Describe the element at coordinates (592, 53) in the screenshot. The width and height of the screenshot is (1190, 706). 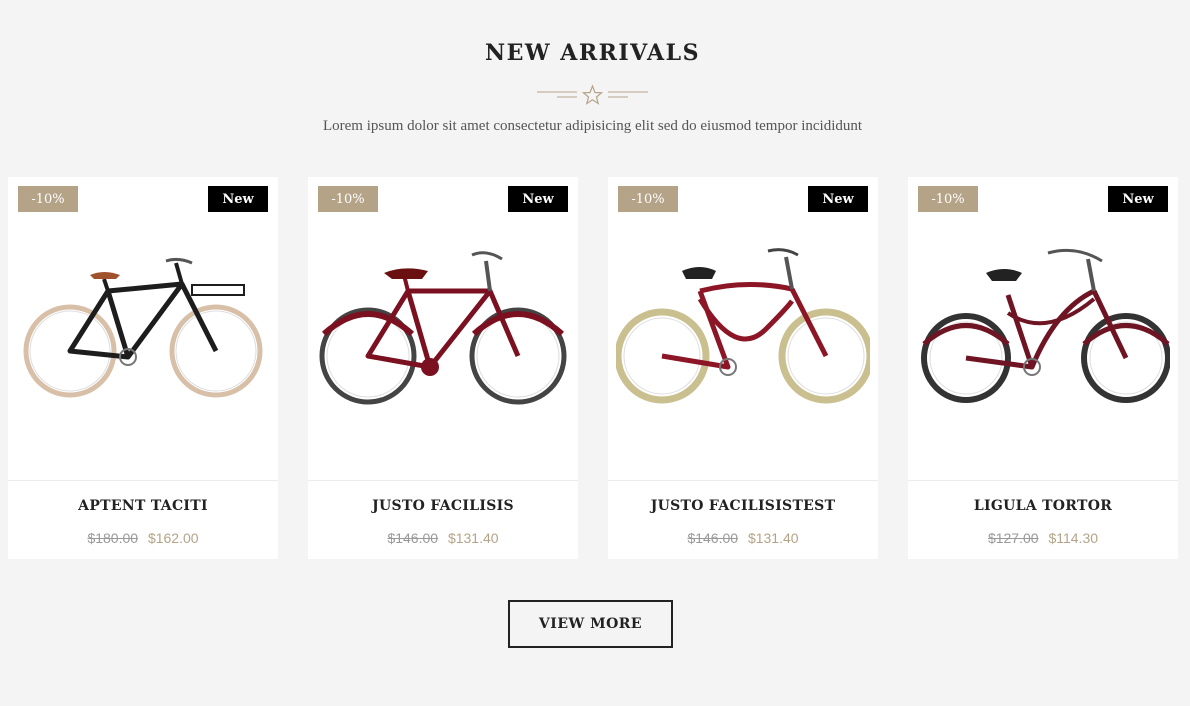
I see `section-title: NEW ARRIVALS` at that location.